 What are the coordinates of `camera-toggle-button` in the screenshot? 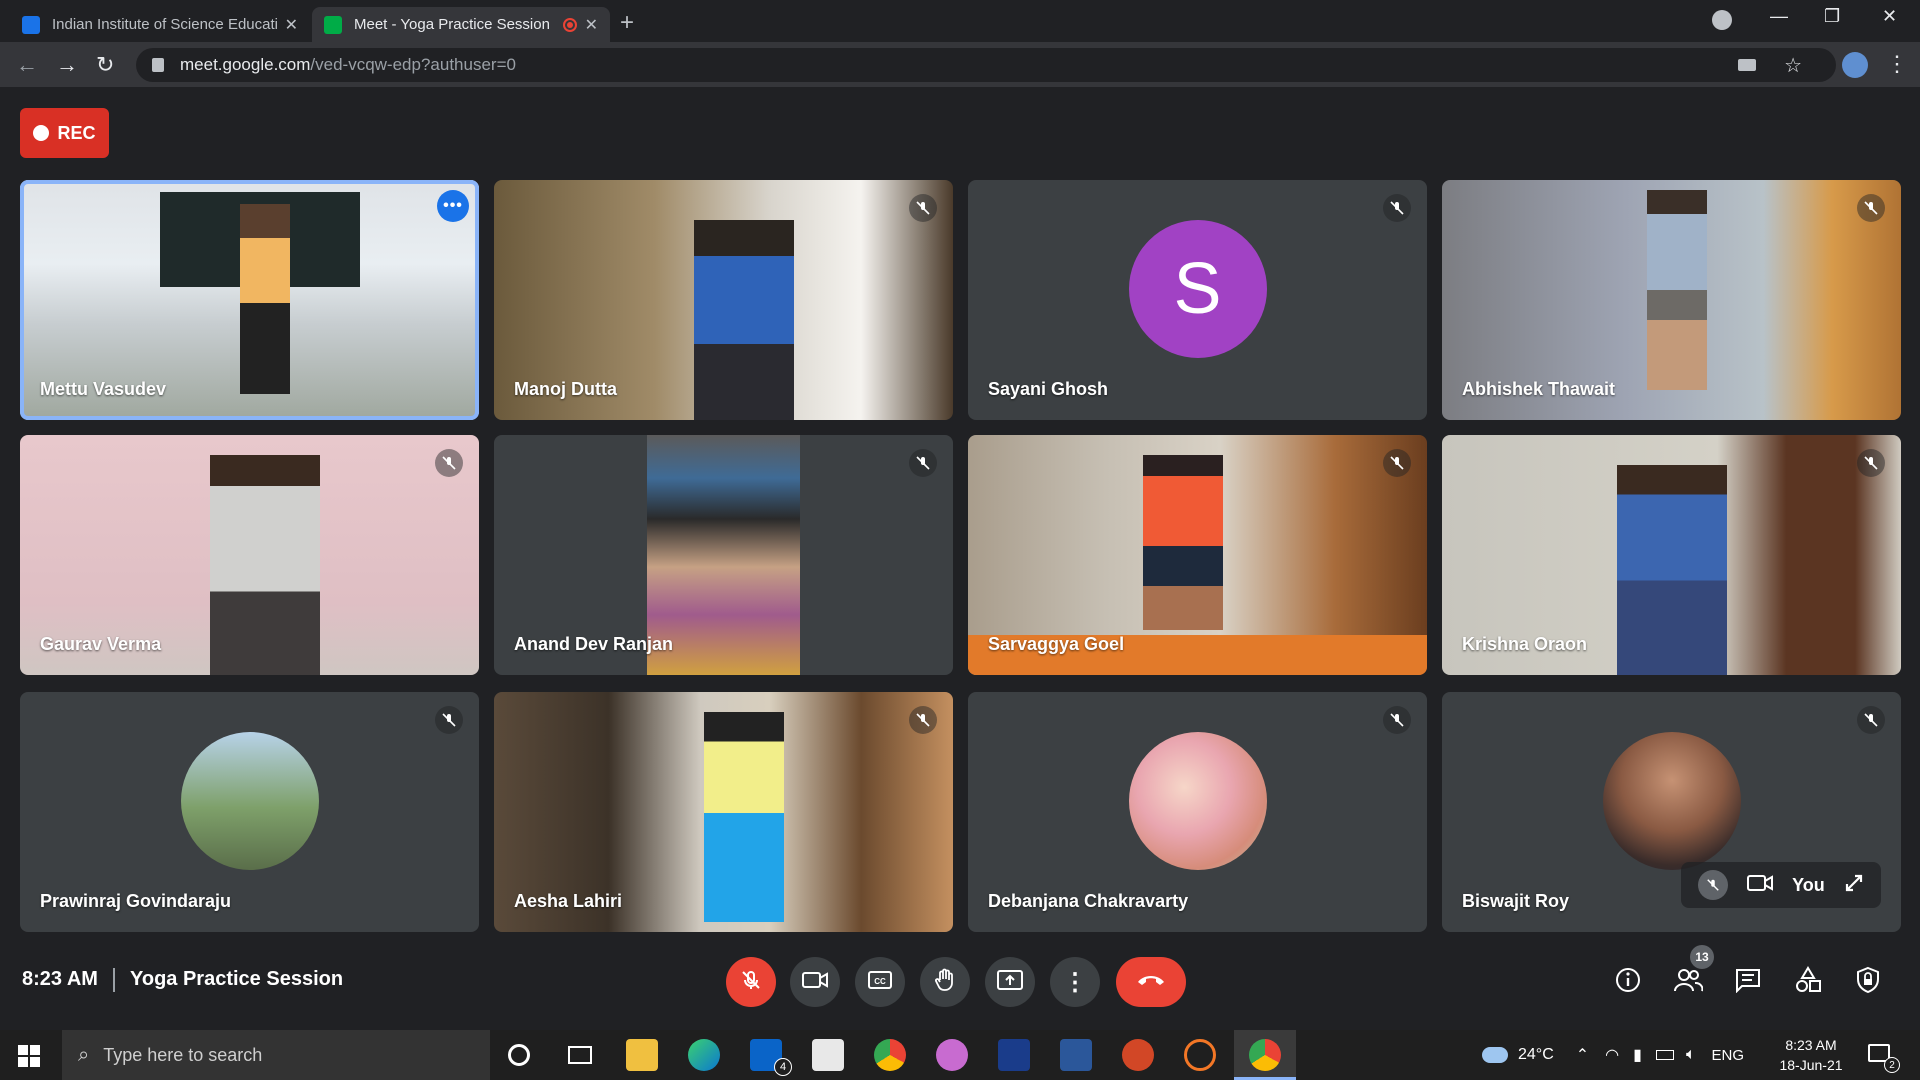 It's located at (815, 982).